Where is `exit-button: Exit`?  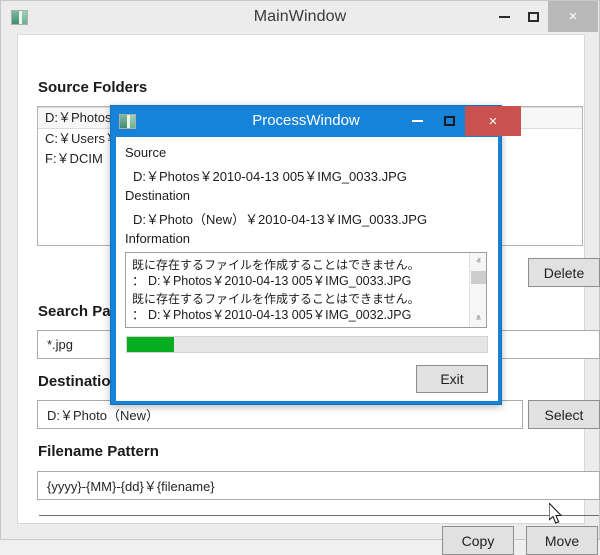 exit-button: Exit is located at coordinates (452, 379).